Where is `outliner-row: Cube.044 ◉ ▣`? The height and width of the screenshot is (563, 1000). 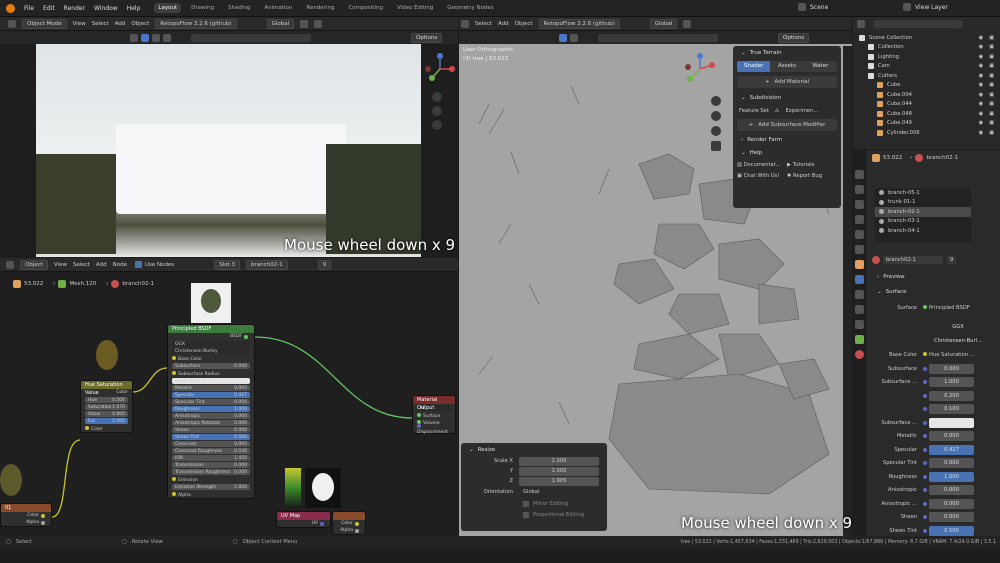
outliner-row: Cube.044 ◉ ▣ is located at coordinates (926, 105).